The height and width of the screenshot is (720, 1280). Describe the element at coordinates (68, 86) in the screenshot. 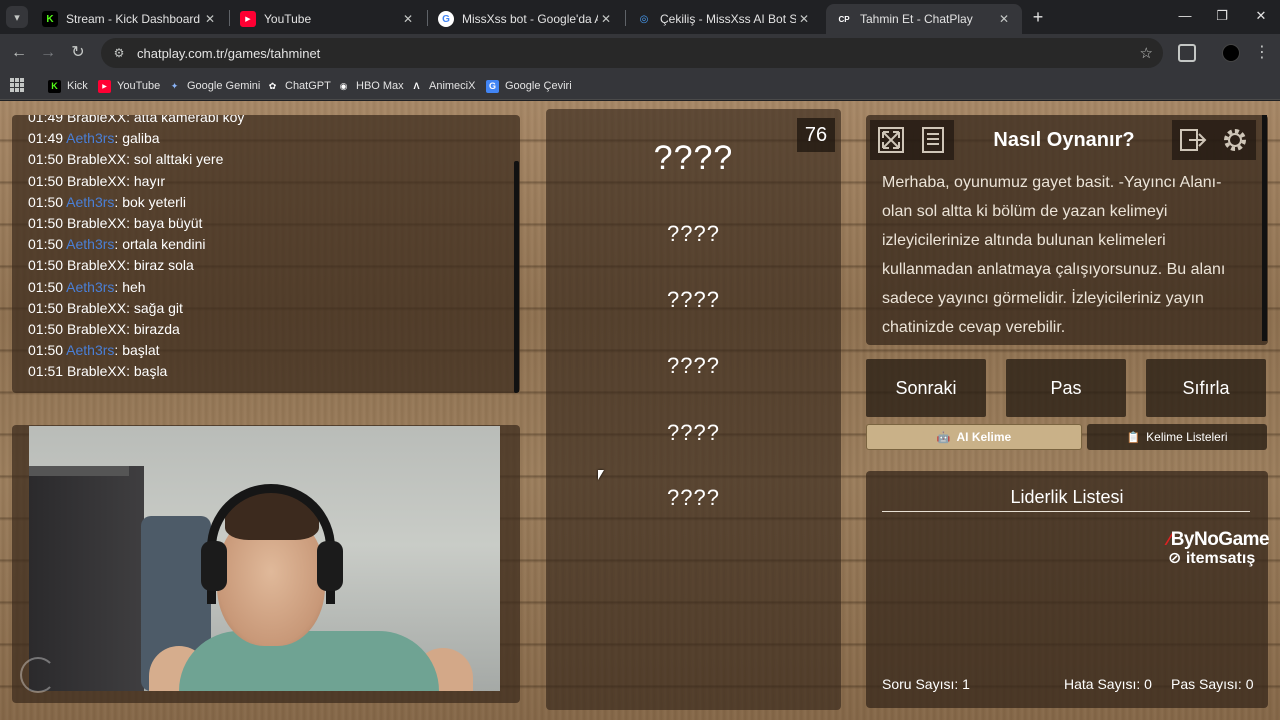

I see `bookmark-kick: K Kick` at that location.